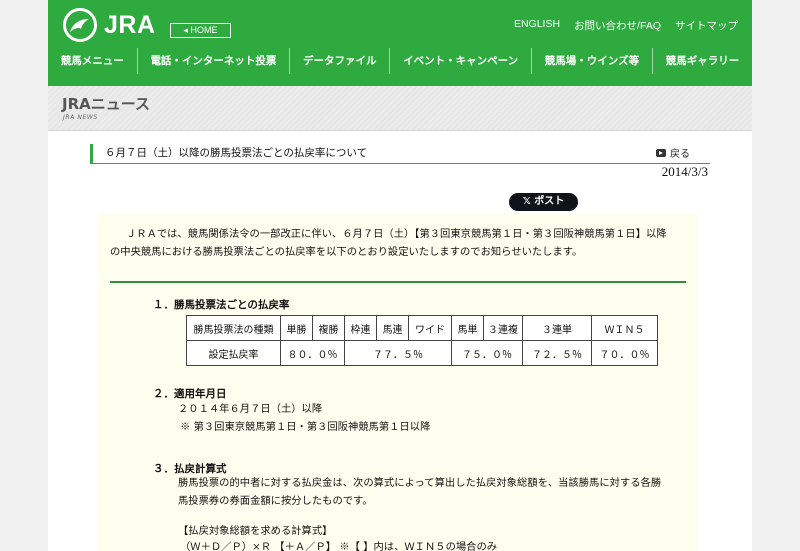 Image resolution: width=800 pixels, height=551 pixels. I want to click on table-cell: ３連単, so click(557, 328).